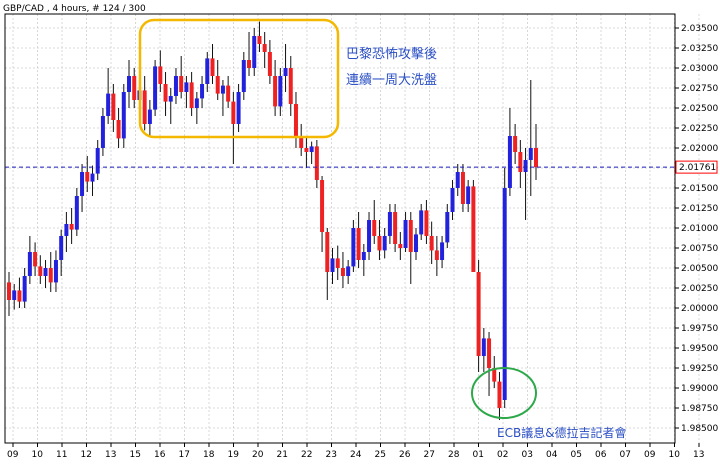 This screenshot has height=467, width=720. Describe the element at coordinates (698, 455) in the screenshot. I see `time-tick-label: 13` at that location.